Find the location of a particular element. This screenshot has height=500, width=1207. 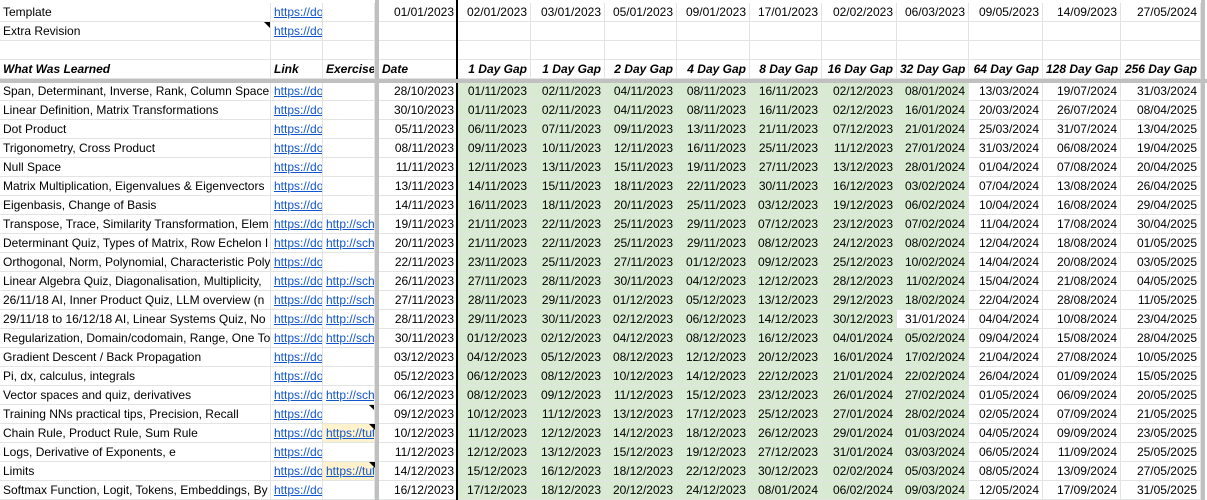

cell-review-date: 08/01/2024 is located at coordinates (933, 91).